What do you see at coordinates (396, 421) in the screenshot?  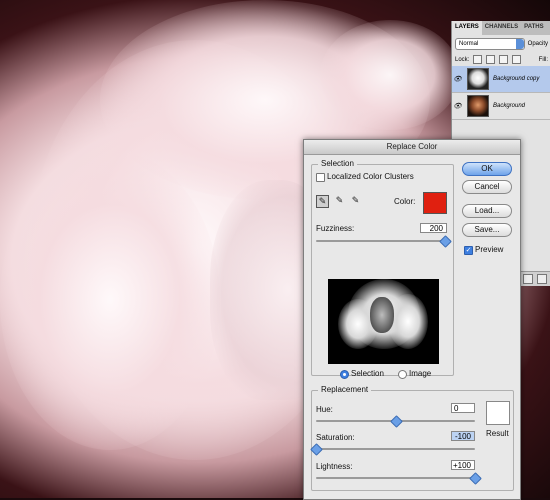 I see `hue-slider-thumb` at bounding box center [396, 421].